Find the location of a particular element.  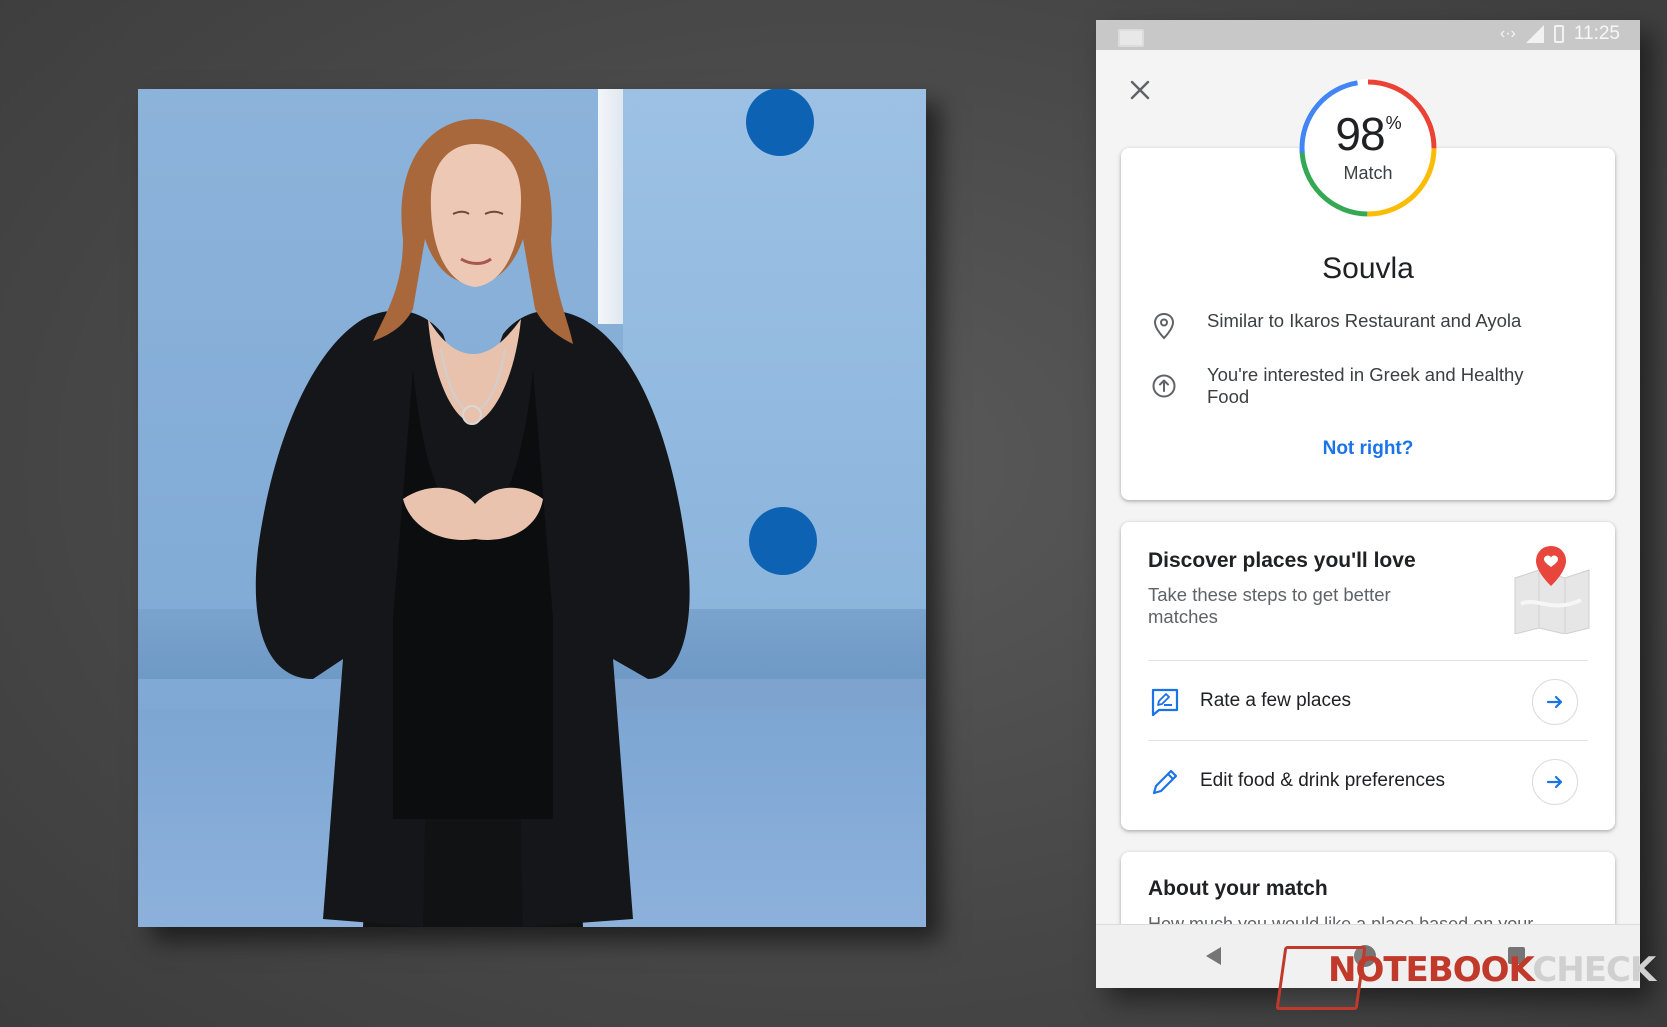

not-right-link: Not right? is located at coordinates (1368, 449).